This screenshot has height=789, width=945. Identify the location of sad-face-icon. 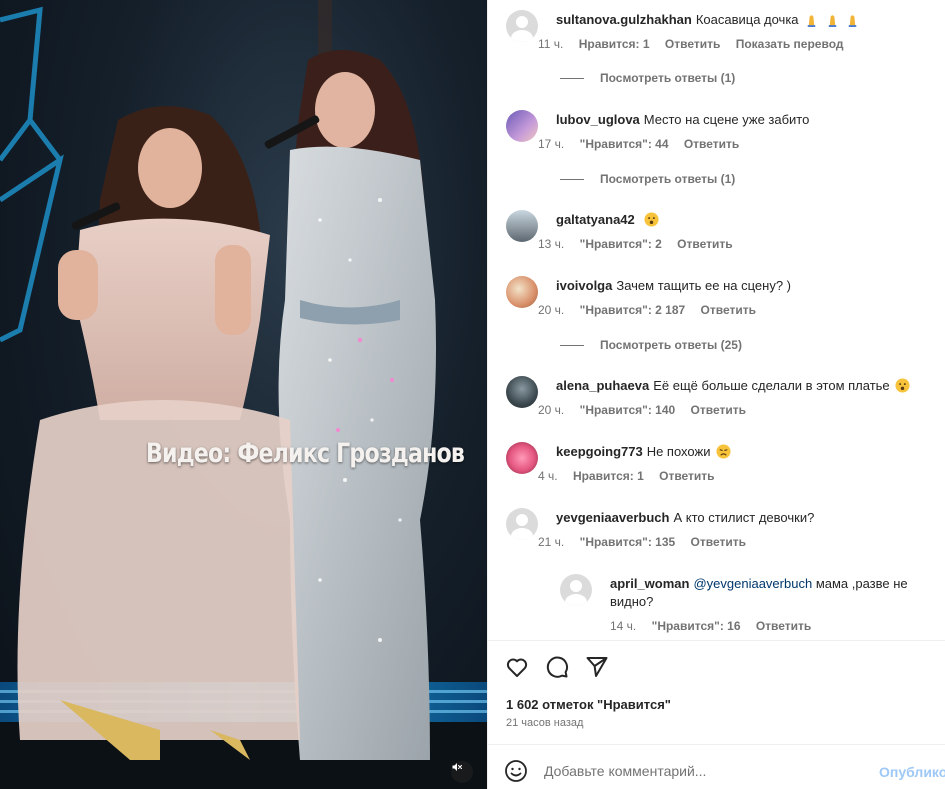
(723, 451).